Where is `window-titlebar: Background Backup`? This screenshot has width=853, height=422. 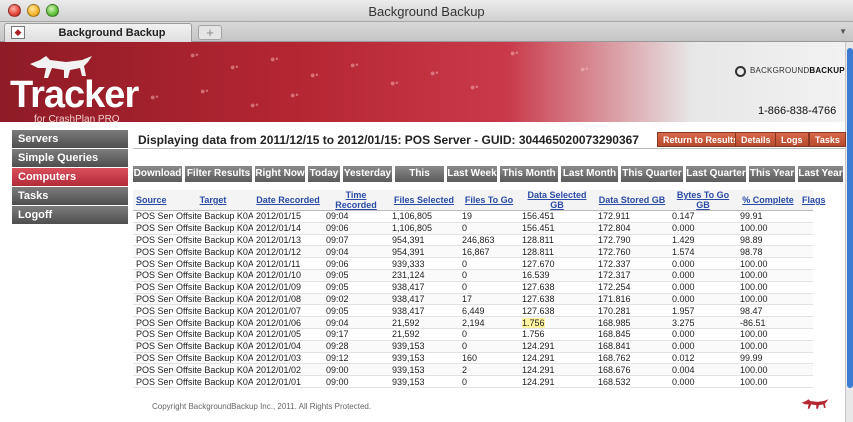 window-titlebar: Background Backup is located at coordinates (426, 11).